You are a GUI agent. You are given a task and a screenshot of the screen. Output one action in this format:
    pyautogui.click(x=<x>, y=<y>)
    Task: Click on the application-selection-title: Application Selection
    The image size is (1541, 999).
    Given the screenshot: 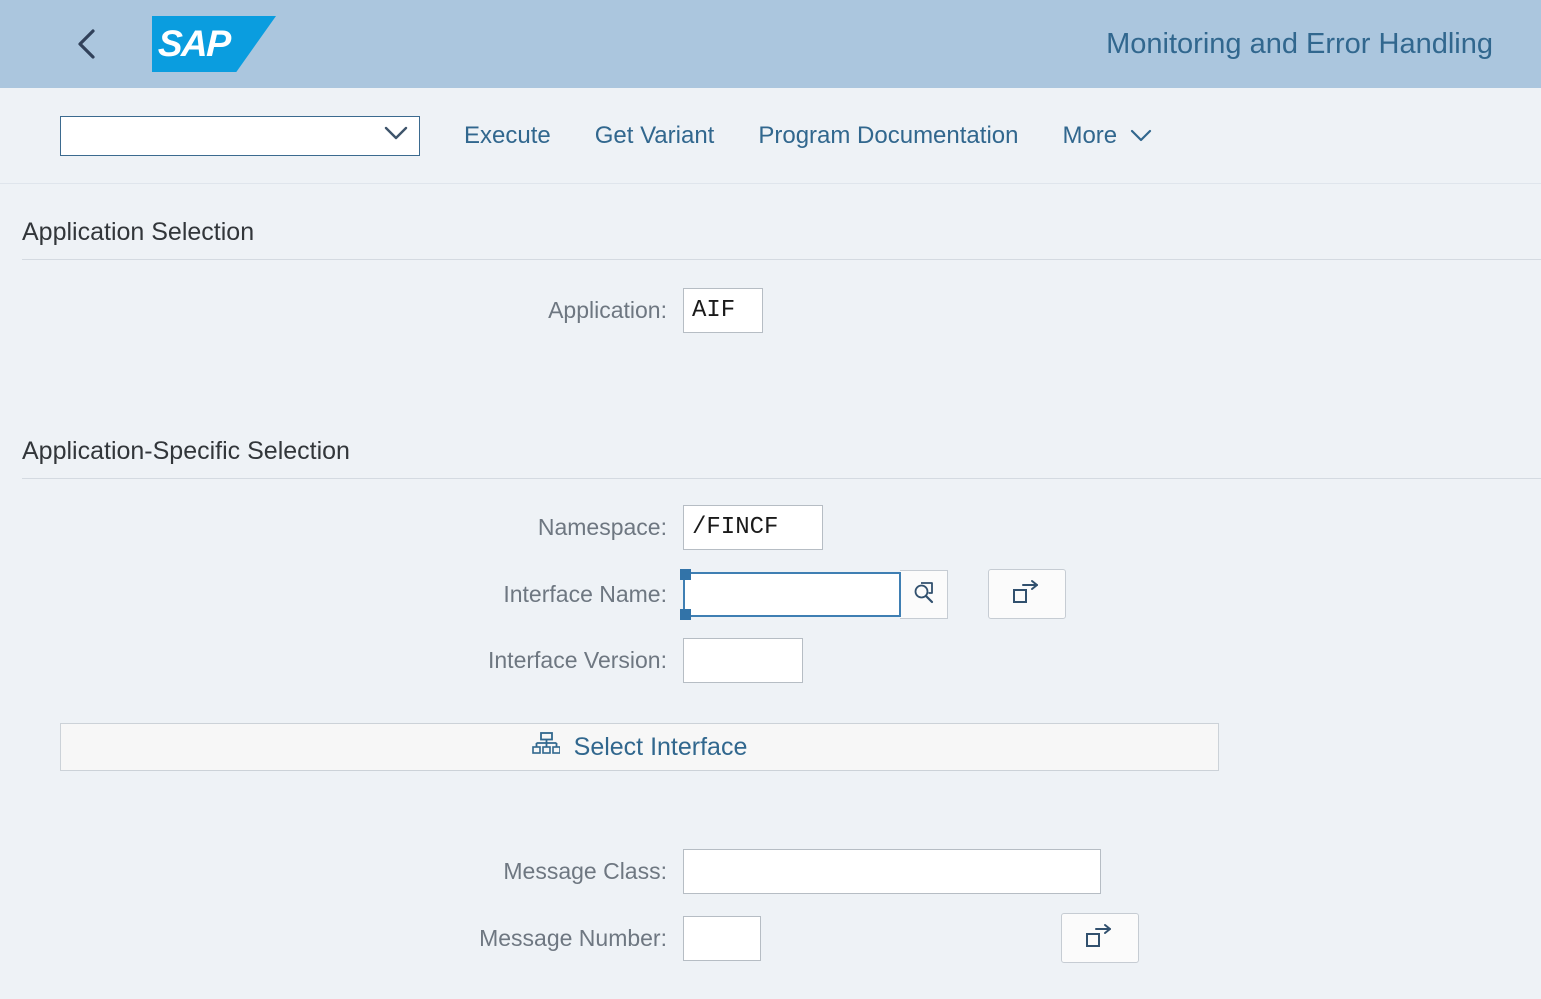 What is the action you would take?
    pyautogui.click(x=138, y=232)
    